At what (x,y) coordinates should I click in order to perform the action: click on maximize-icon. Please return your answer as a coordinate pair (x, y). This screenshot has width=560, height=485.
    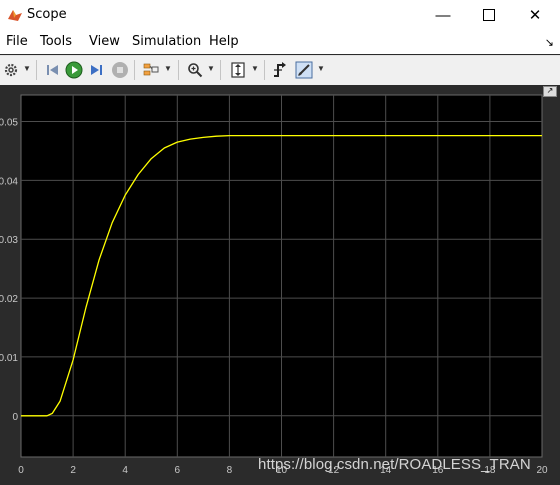
    Looking at the image, I should click on (489, 15).